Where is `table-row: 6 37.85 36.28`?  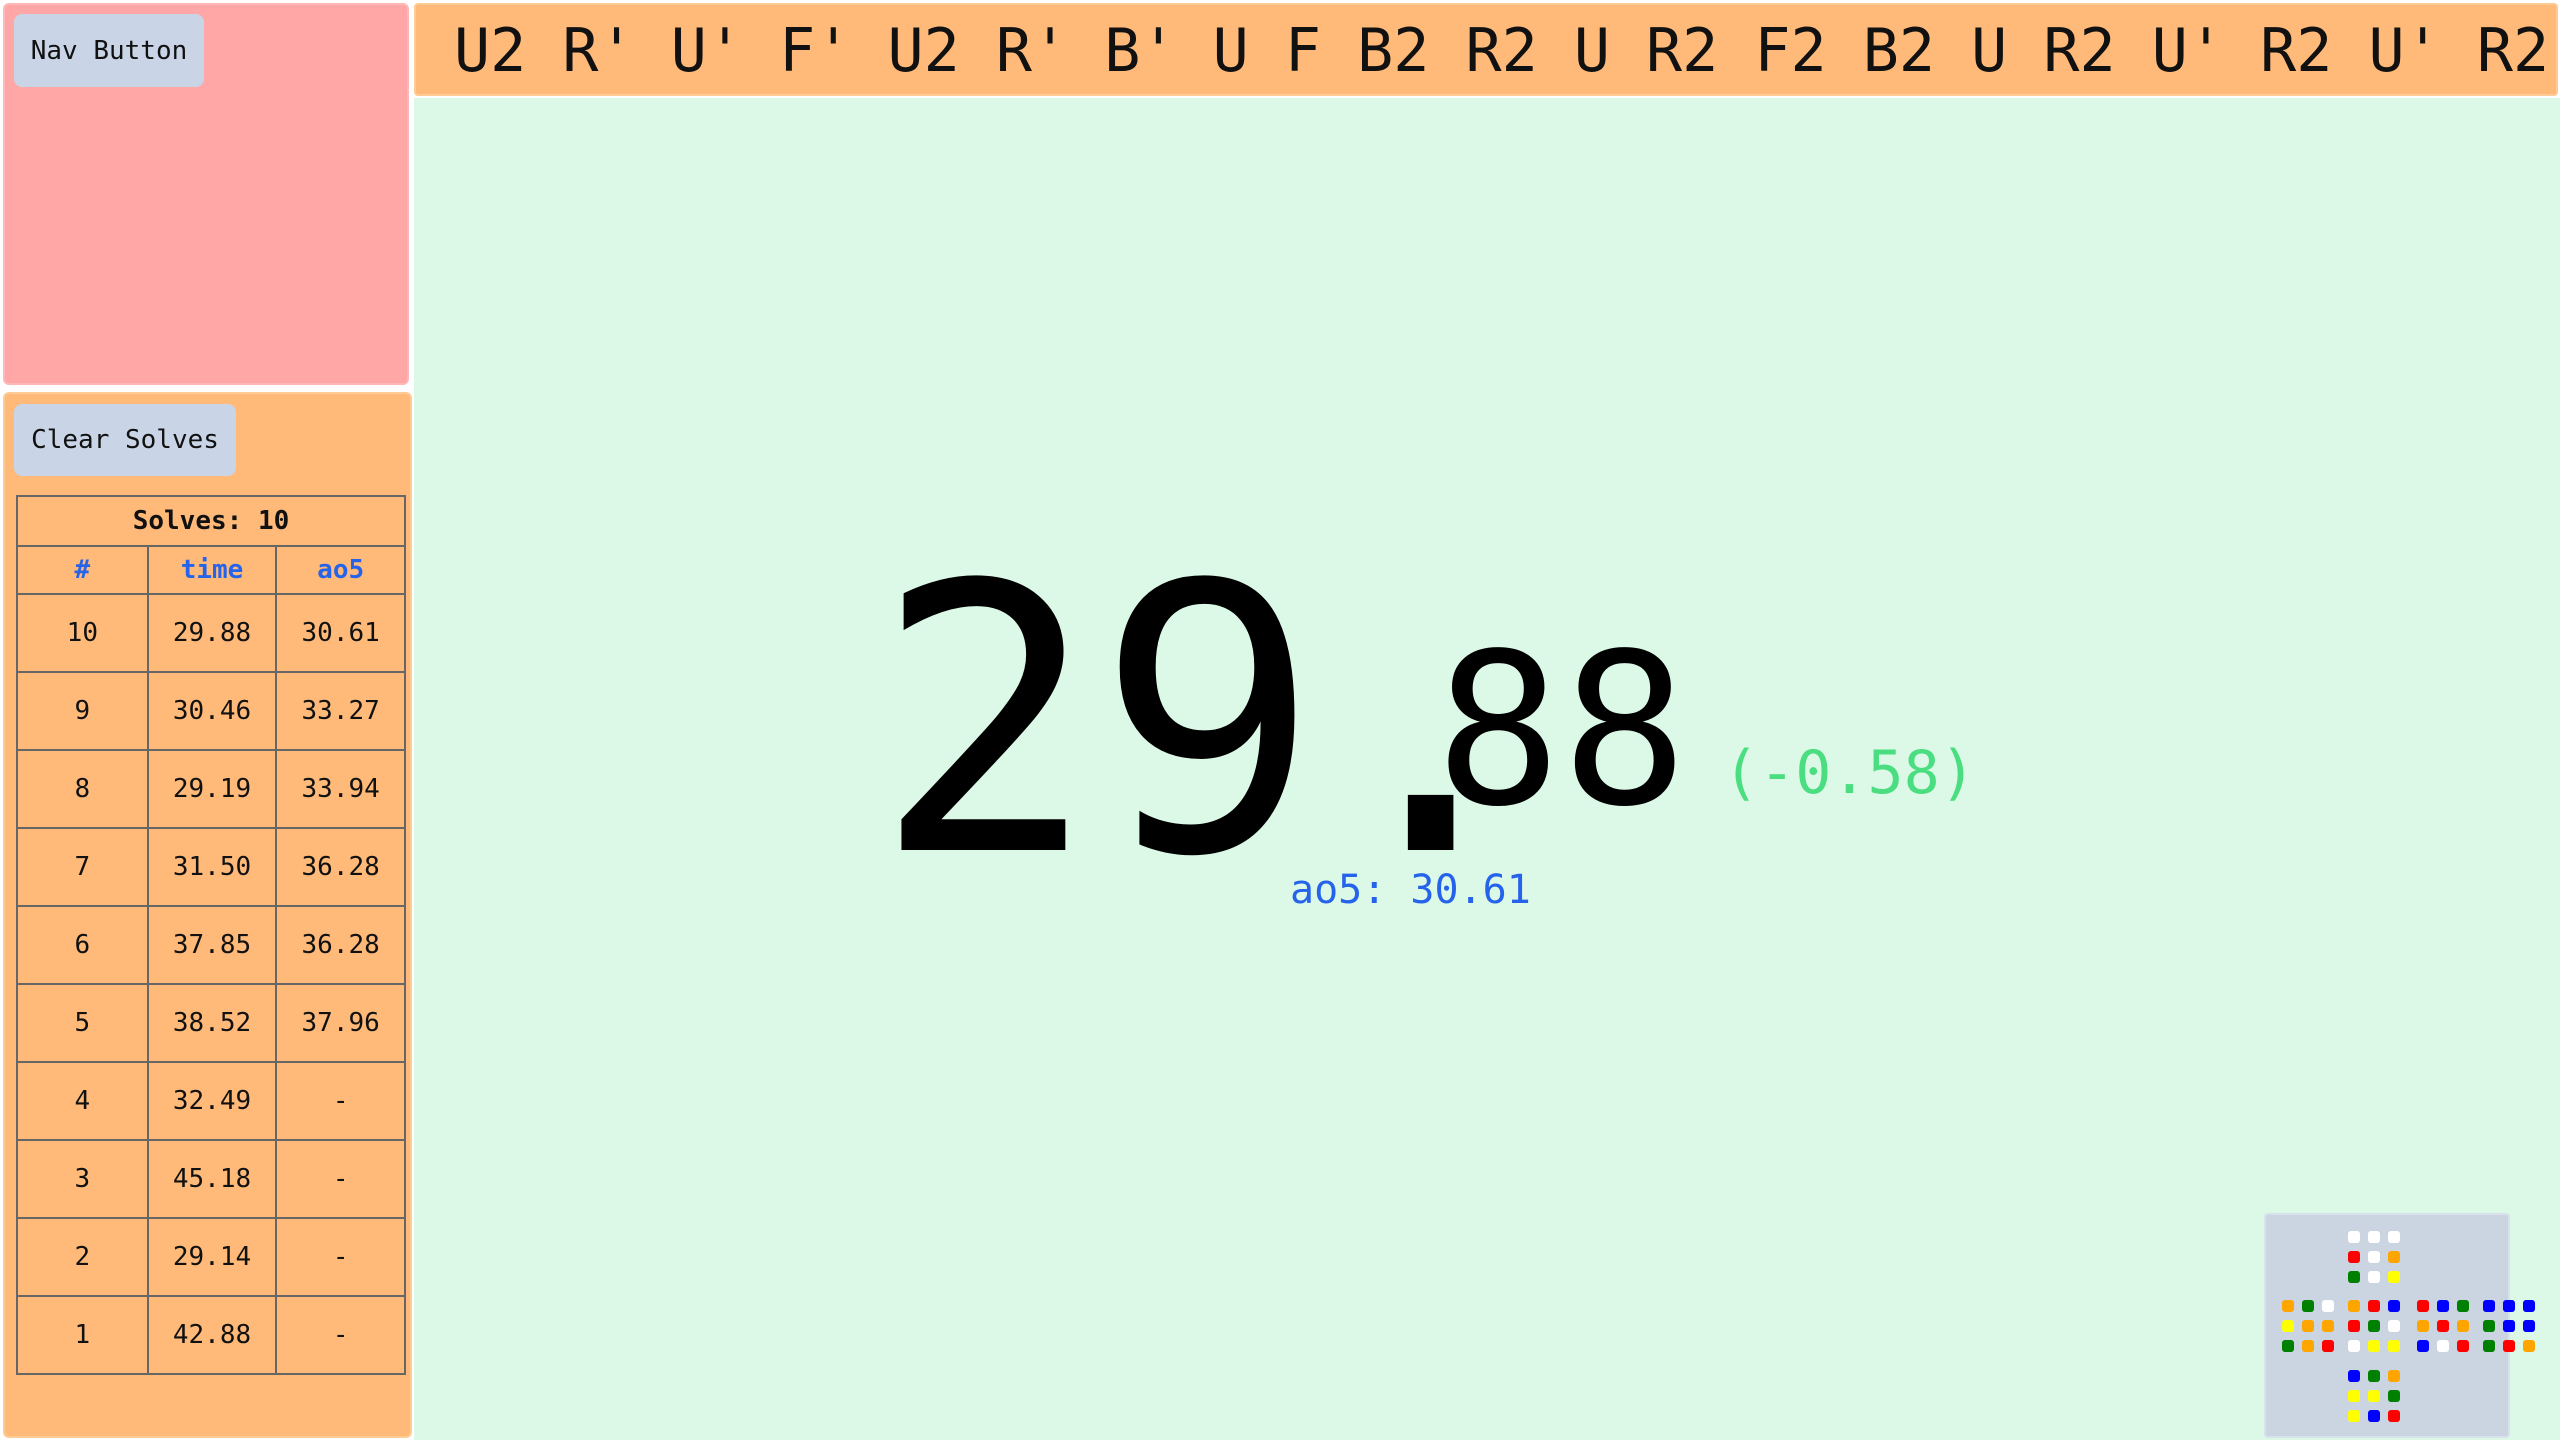 table-row: 6 37.85 36.28 is located at coordinates (211, 945).